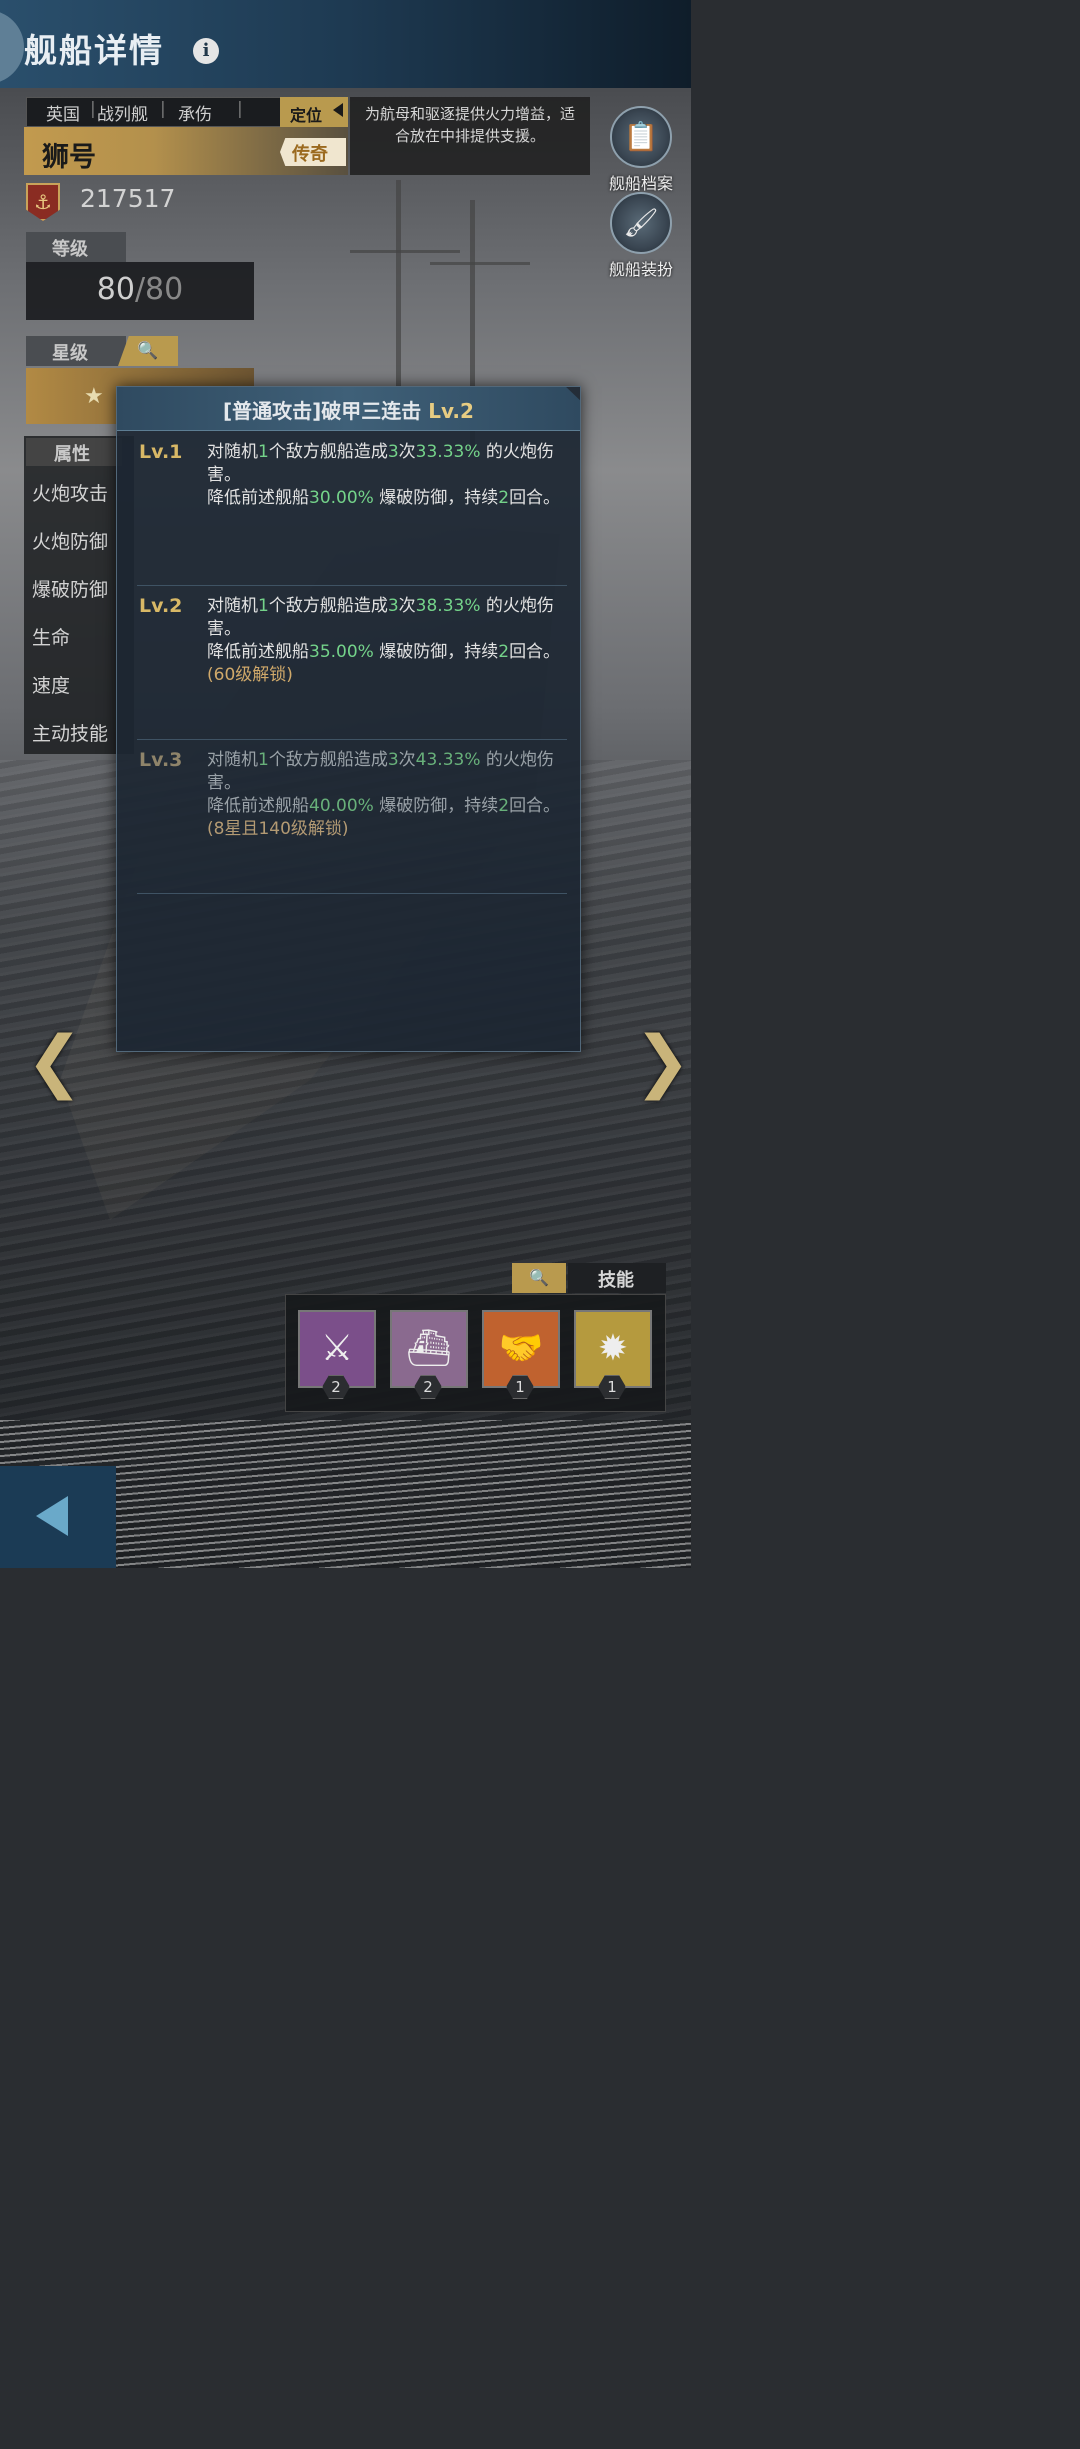  Describe the element at coordinates (76, 247) in the screenshot. I see `level-header: 等级` at that location.